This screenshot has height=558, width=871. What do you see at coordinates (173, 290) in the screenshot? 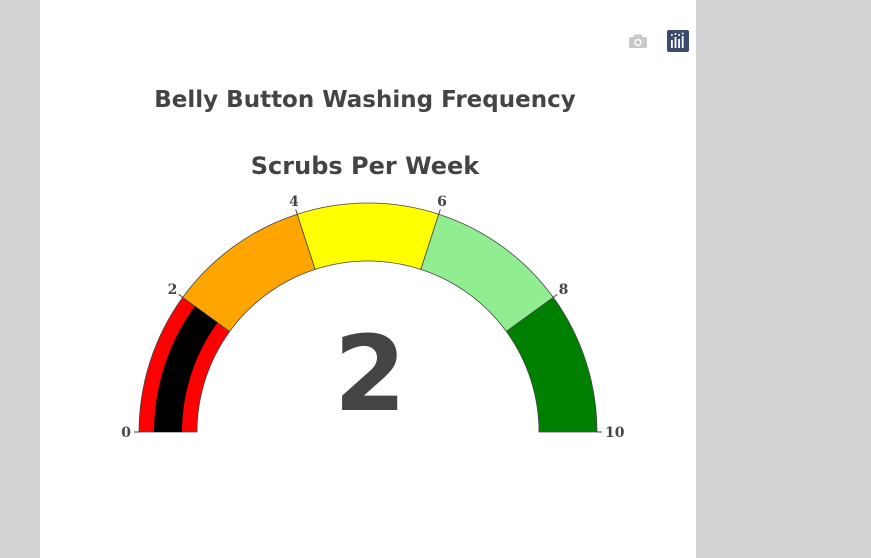
I see `gauge-tick-label-1: 2` at bounding box center [173, 290].